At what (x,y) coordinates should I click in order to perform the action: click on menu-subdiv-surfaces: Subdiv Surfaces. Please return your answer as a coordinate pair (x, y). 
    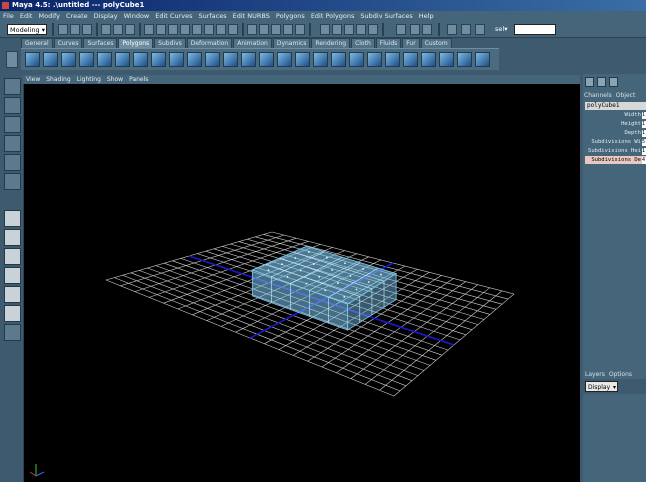
    Looking at the image, I should click on (386, 16).